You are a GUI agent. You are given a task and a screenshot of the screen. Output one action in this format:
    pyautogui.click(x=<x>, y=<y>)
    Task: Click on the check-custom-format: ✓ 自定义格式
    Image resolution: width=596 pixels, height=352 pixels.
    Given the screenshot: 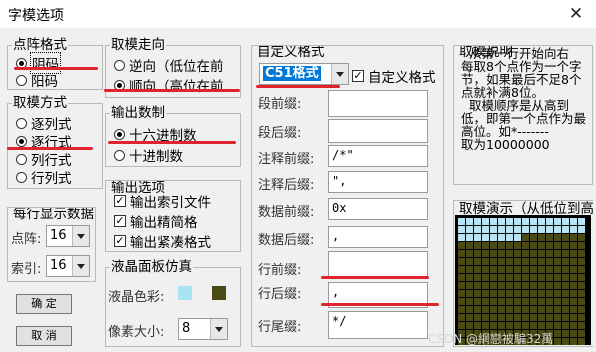 What is the action you would take?
    pyautogui.click(x=394, y=76)
    